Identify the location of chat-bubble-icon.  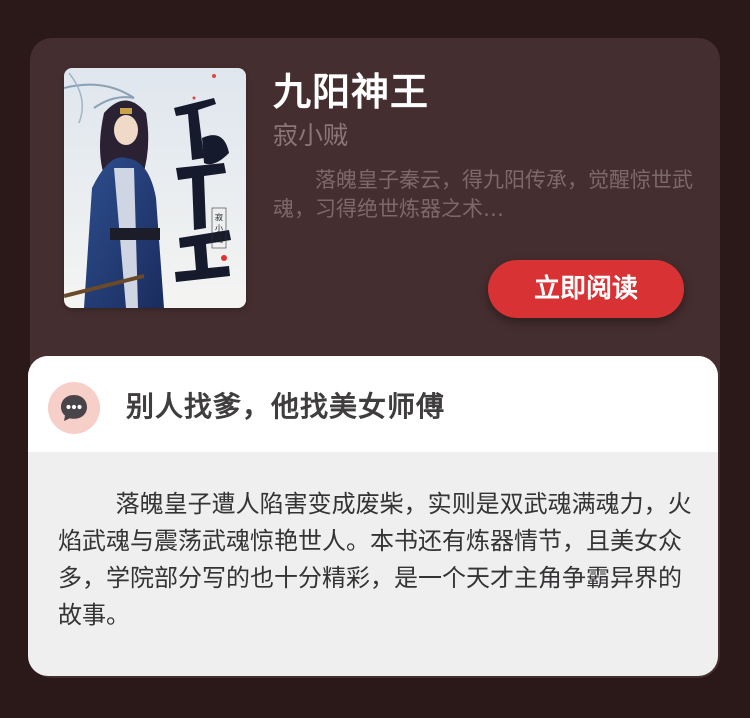
(74, 408).